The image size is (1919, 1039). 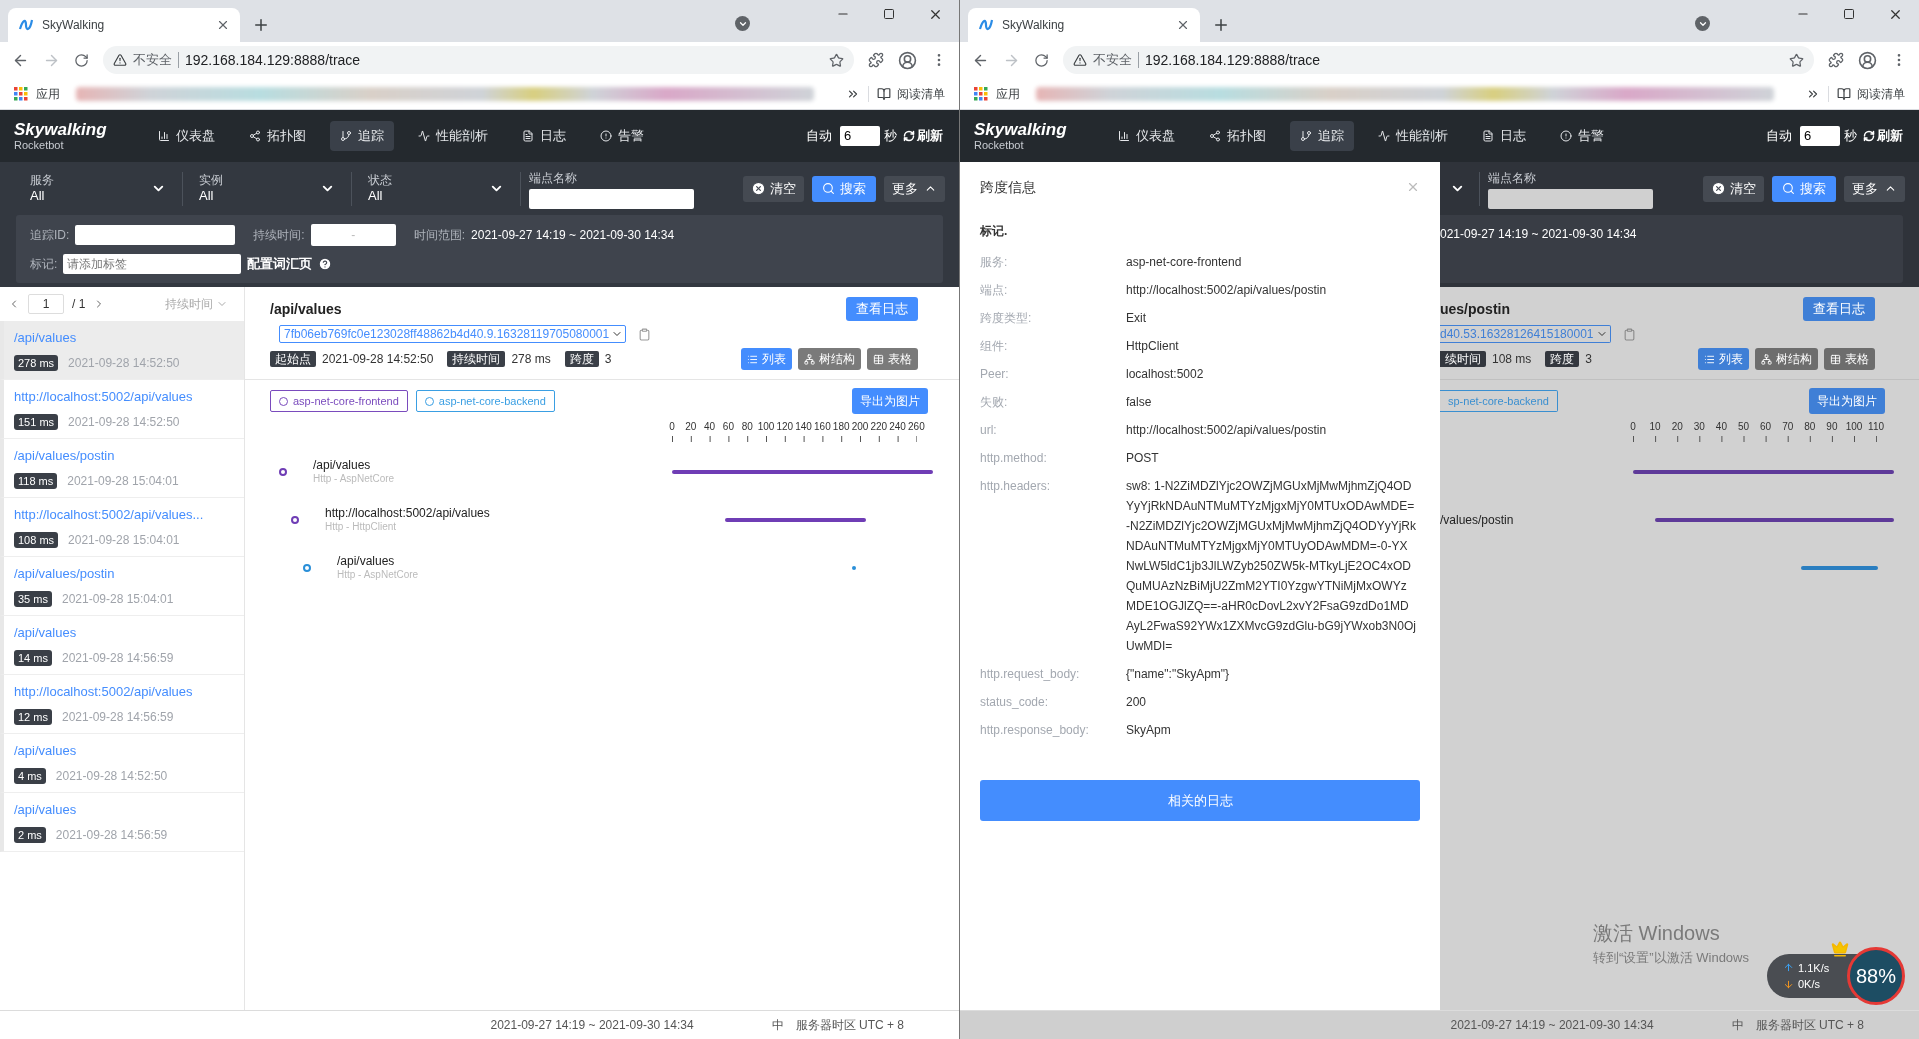 What do you see at coordinates (152, 264) in the screenshot?
I see `tag-field: 请添加标签` at bounding box center [152, 264].